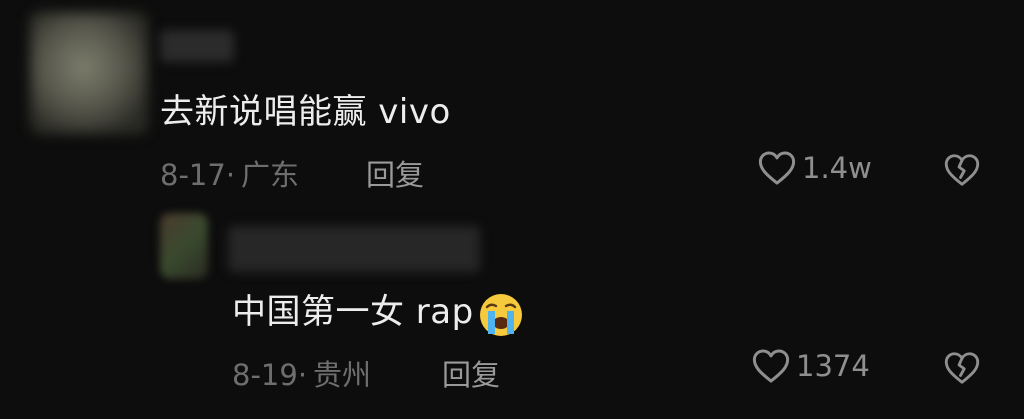  What do you see at coordinates (305, 112) in the screenshot?
I see `comment-text: 去新说唱能赢 vivo` at bounding box center [305, 112].